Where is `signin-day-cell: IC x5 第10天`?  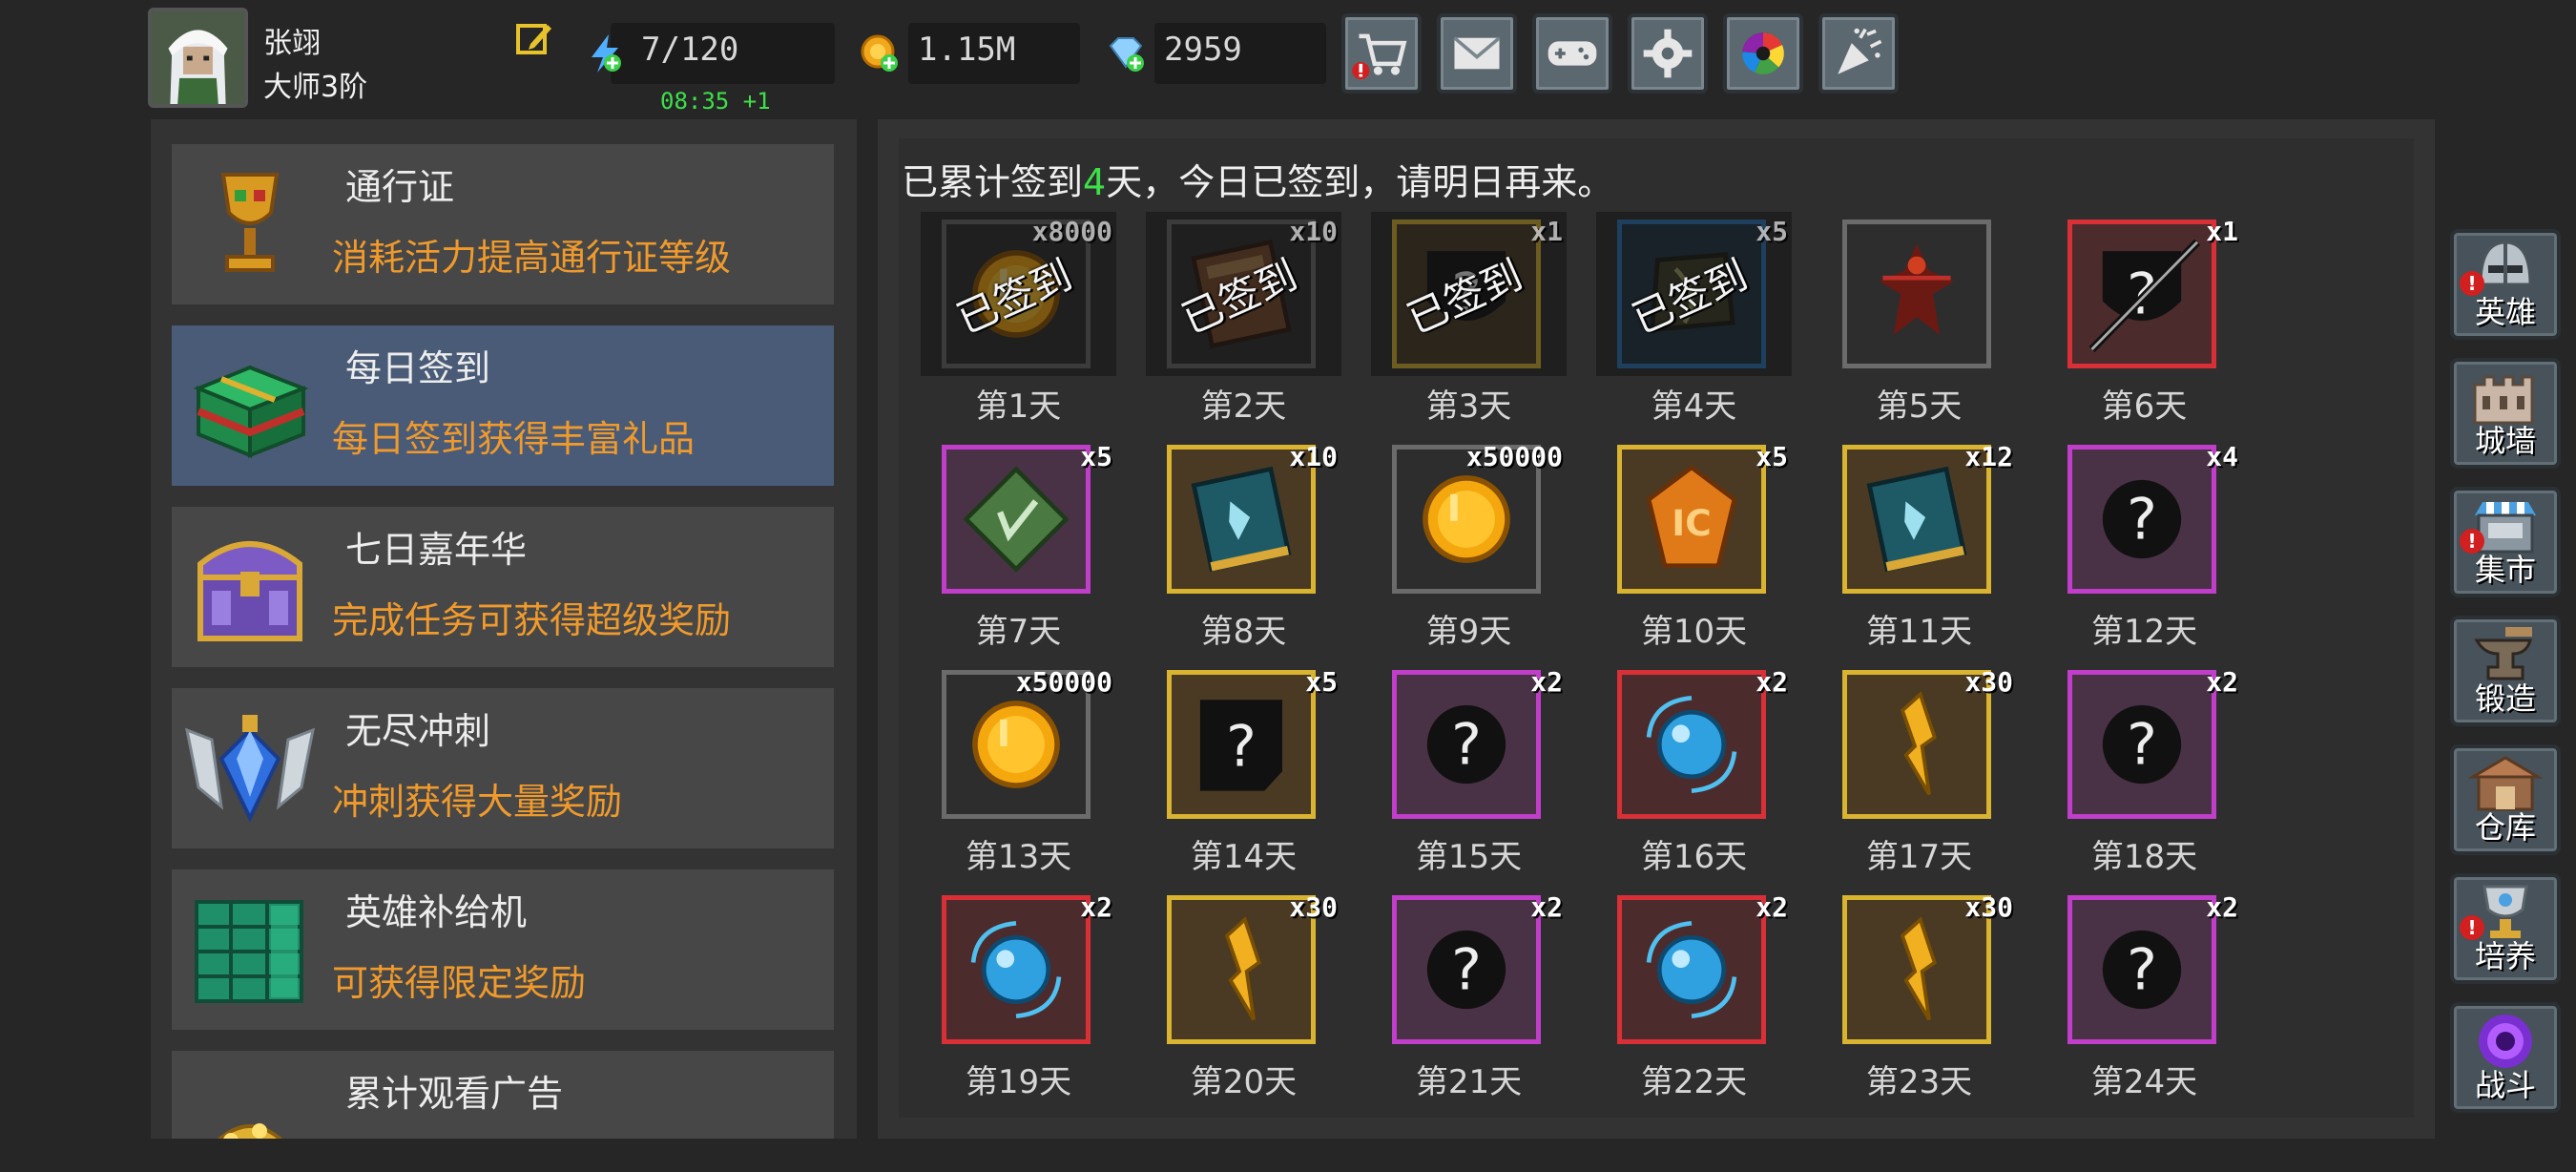 signin-day-cell: IC x5 第10天 is located at coordinates (1694, 552).